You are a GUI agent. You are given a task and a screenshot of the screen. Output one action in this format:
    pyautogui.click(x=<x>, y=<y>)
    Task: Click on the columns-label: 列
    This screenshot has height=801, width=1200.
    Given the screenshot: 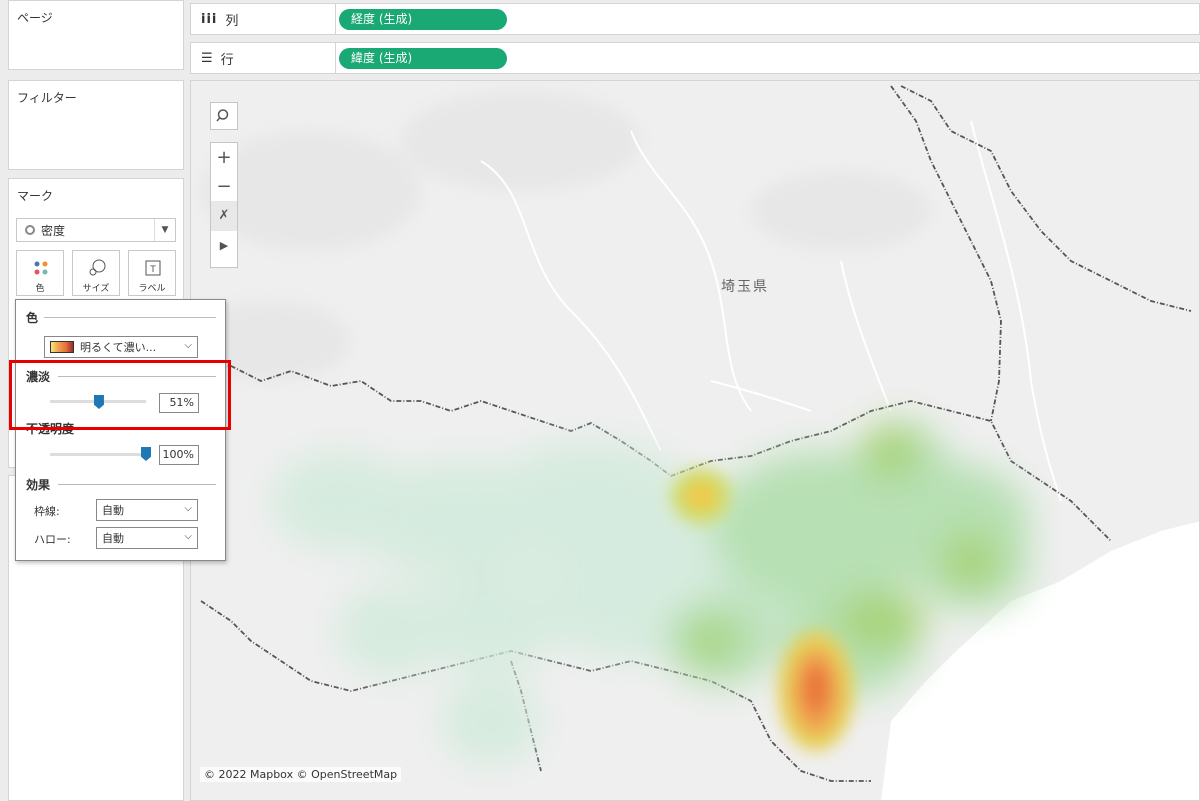 What is the action you would take?
    pyautogui.click(x=232, y=21)
    